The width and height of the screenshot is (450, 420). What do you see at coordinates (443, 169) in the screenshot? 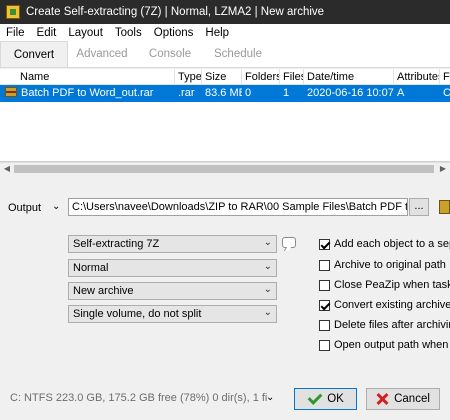
I see `scroll-right-icon: ▶` at bounding box center [443, 169].